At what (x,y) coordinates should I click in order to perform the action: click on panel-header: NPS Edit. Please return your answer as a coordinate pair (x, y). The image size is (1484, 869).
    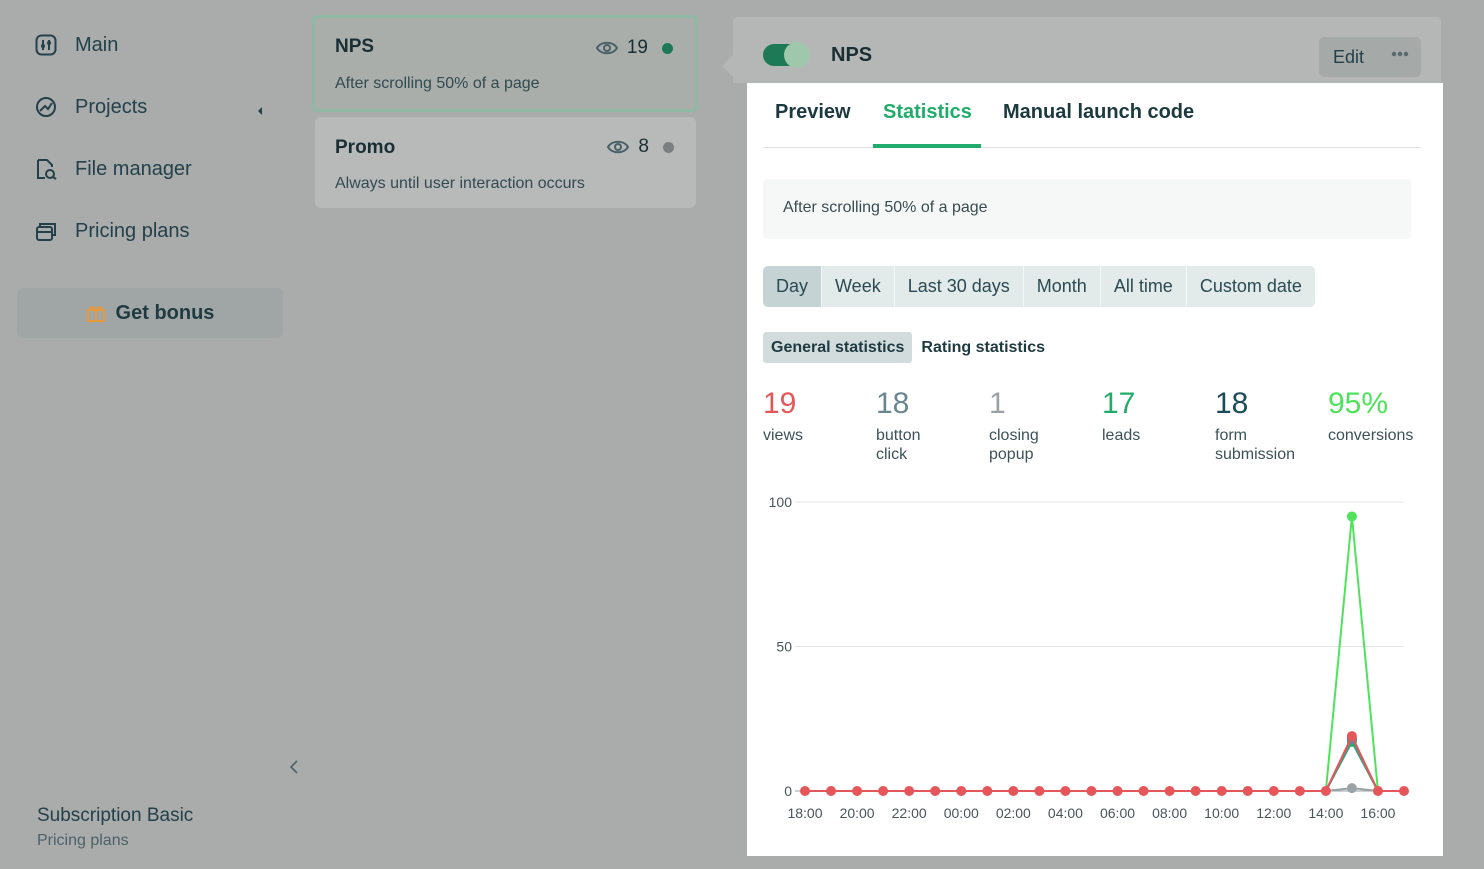
    Looking at the image, I should click on (1087, 50).